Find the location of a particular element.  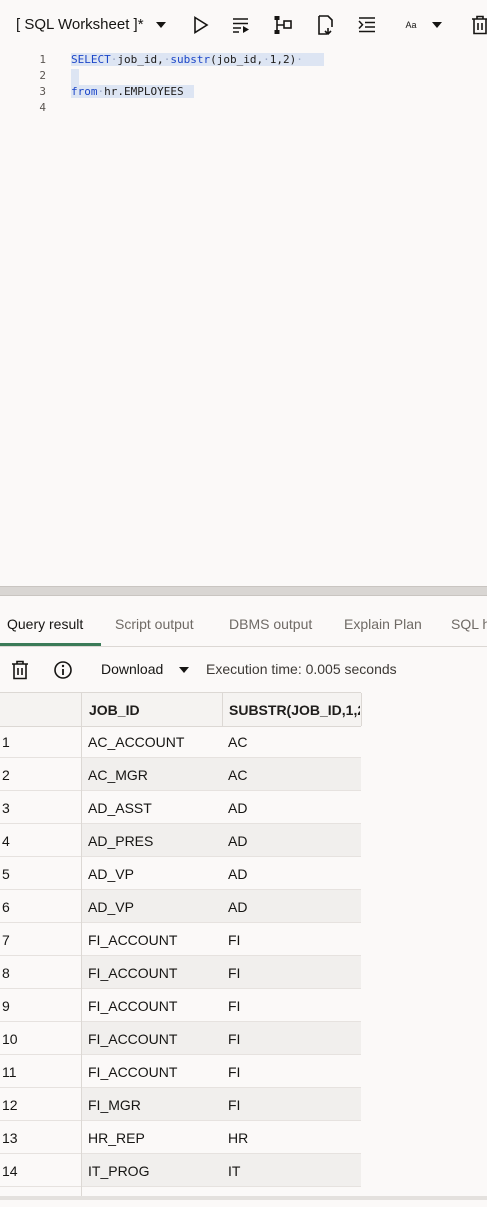

horizontal-scrollbar is located at coordinates (243, 1198).